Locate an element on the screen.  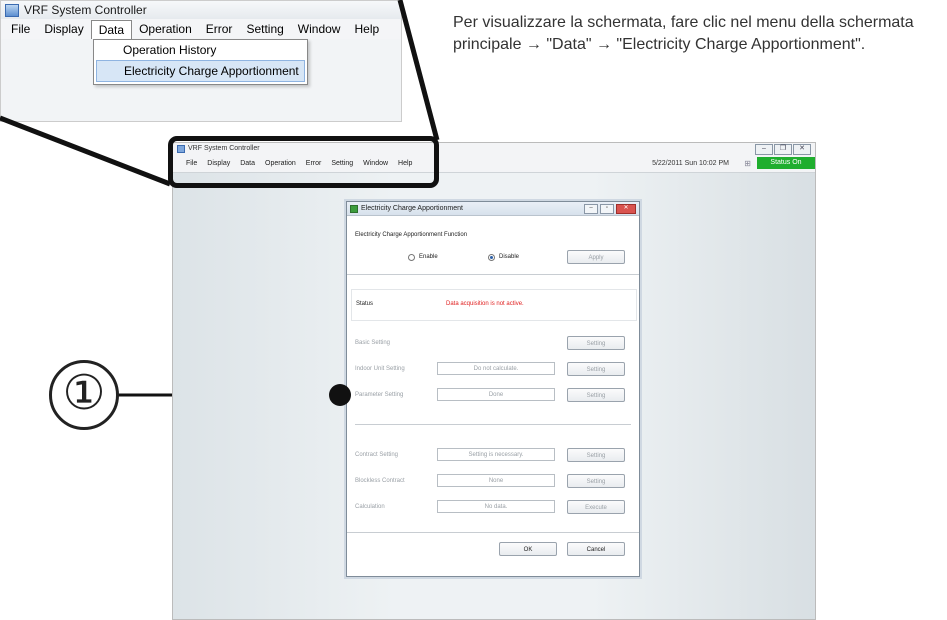
menu-highlight-frame is located at coordinates (303, 162).